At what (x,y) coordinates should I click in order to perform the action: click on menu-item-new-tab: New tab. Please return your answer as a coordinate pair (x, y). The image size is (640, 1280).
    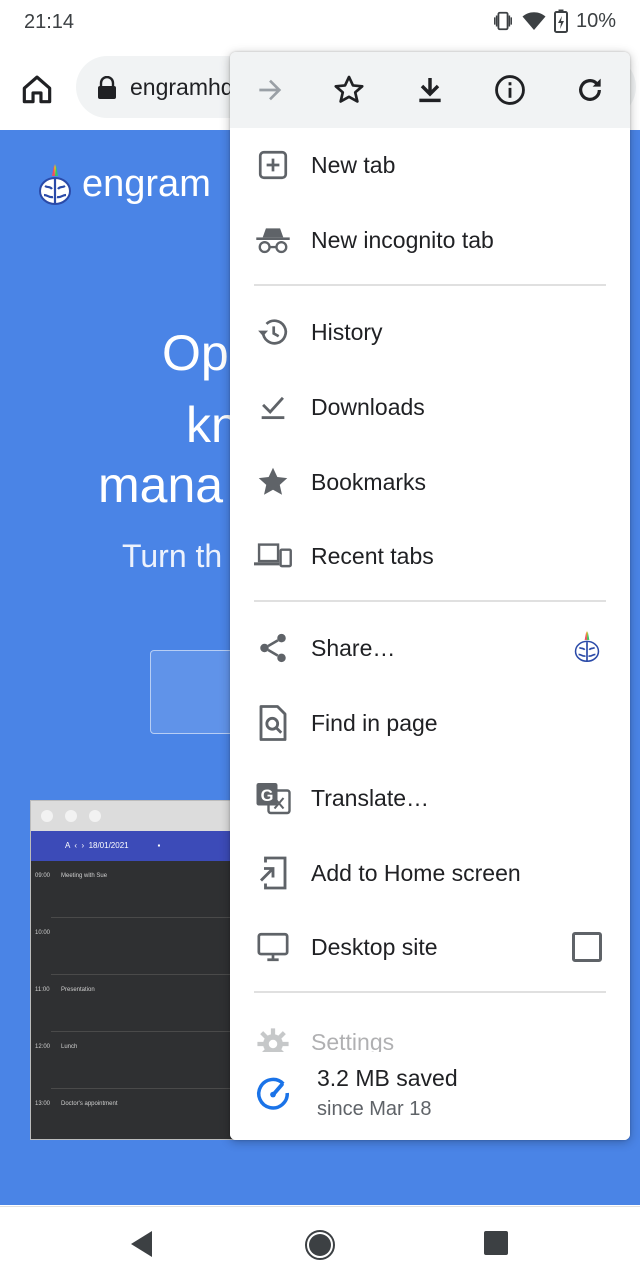
    Looking at the image, I should click on (430, 165).